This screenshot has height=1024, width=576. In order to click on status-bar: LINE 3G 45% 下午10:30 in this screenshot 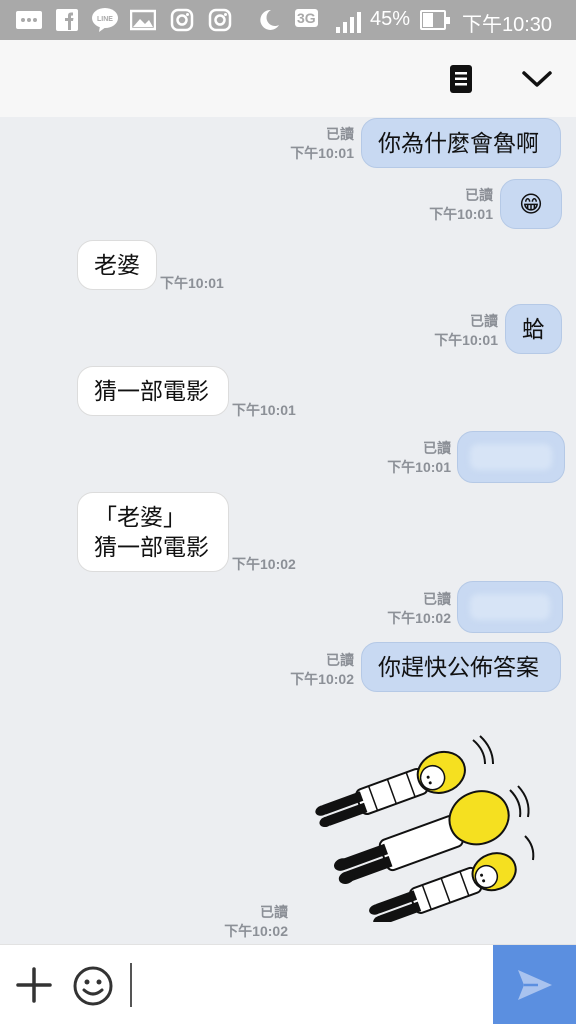, I will do `click(288, 20)`.